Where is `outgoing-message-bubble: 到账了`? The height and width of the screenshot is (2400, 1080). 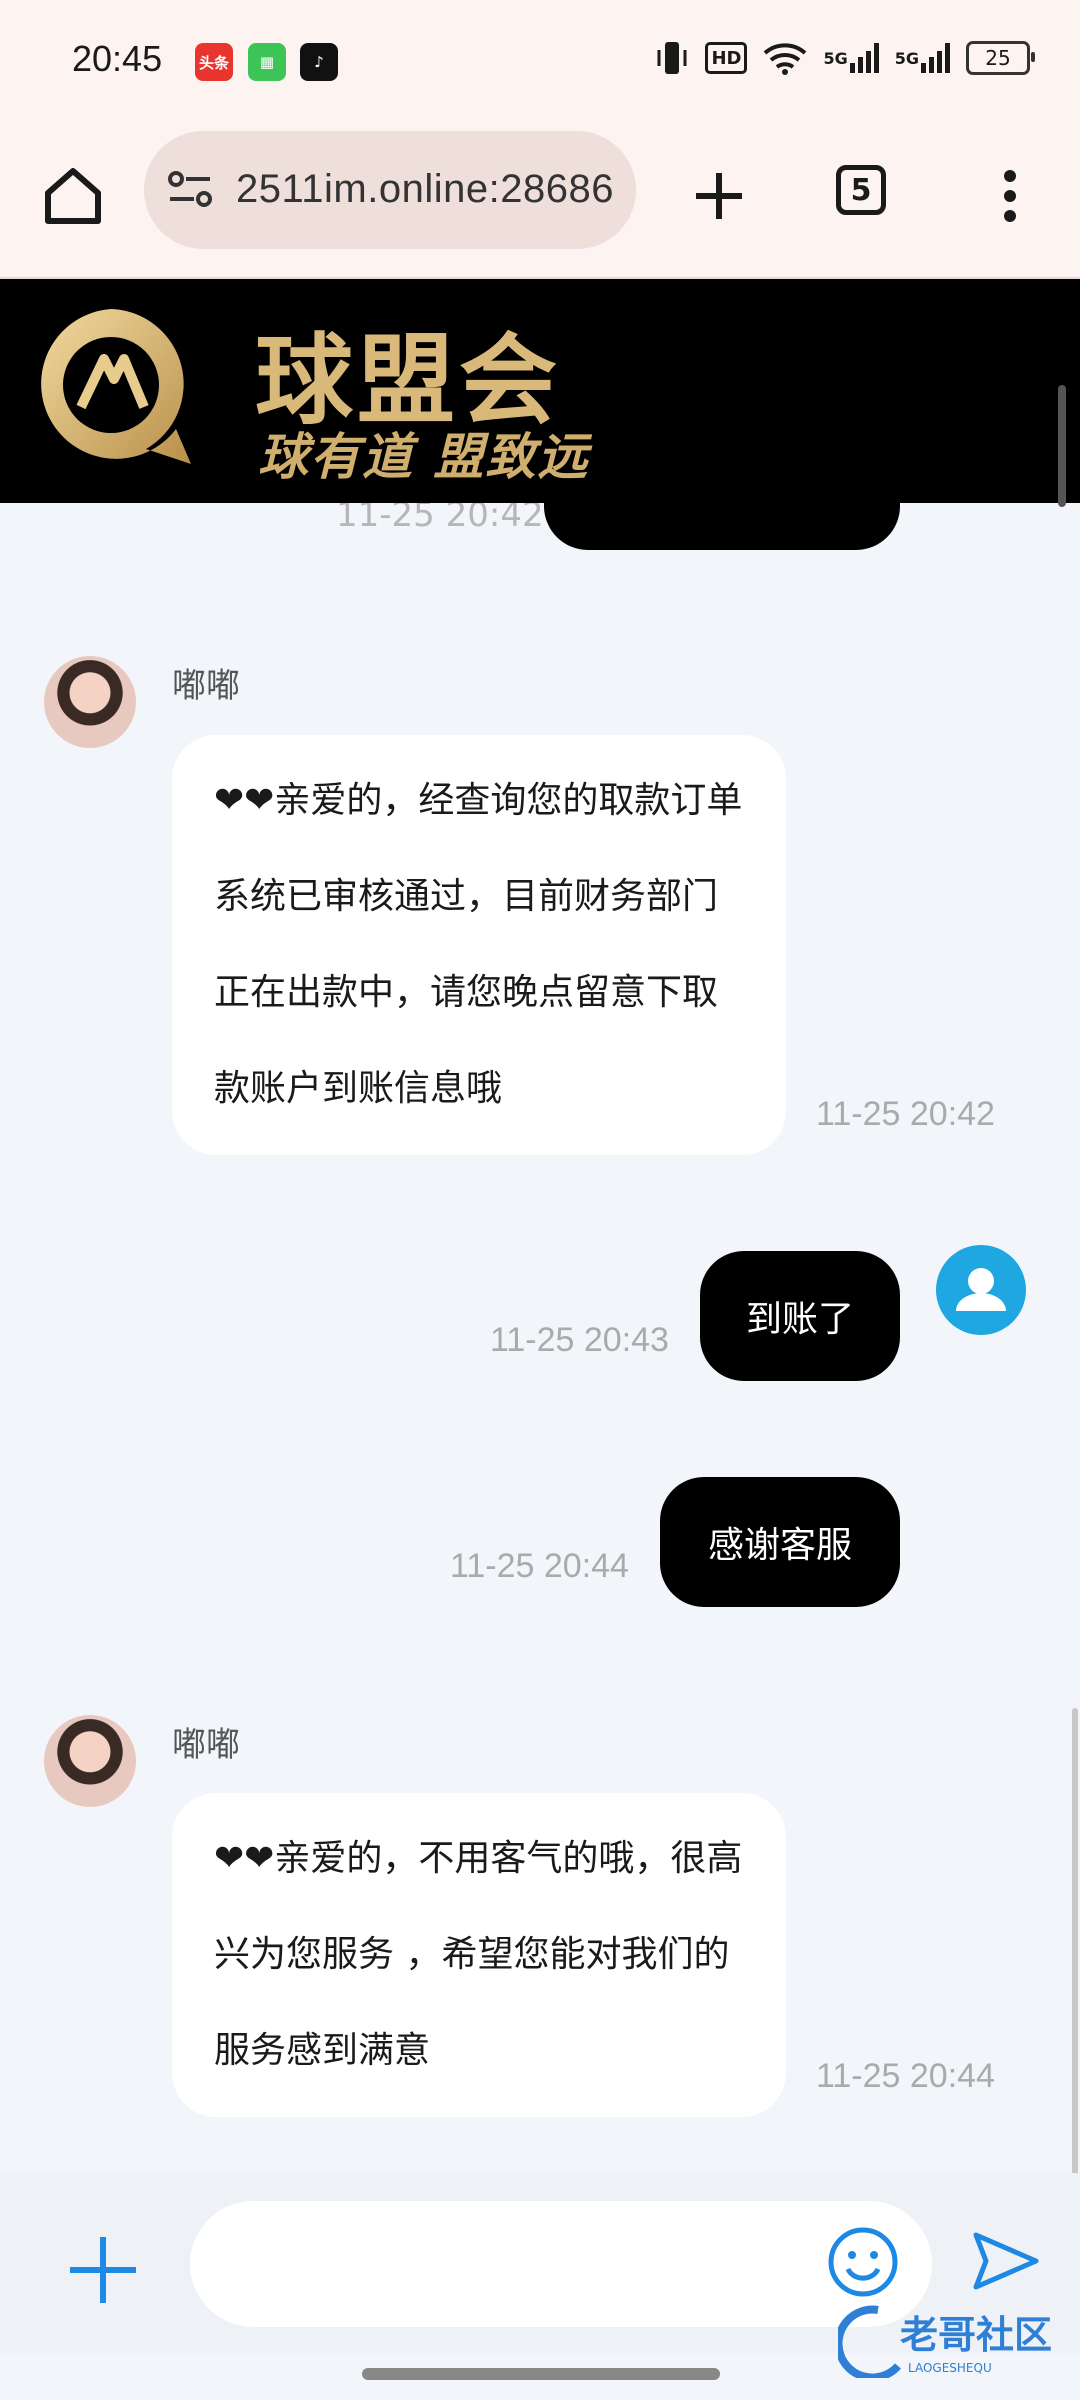 outgoing-message-bubble: 到账了 is located at coordinates (800, 1316).